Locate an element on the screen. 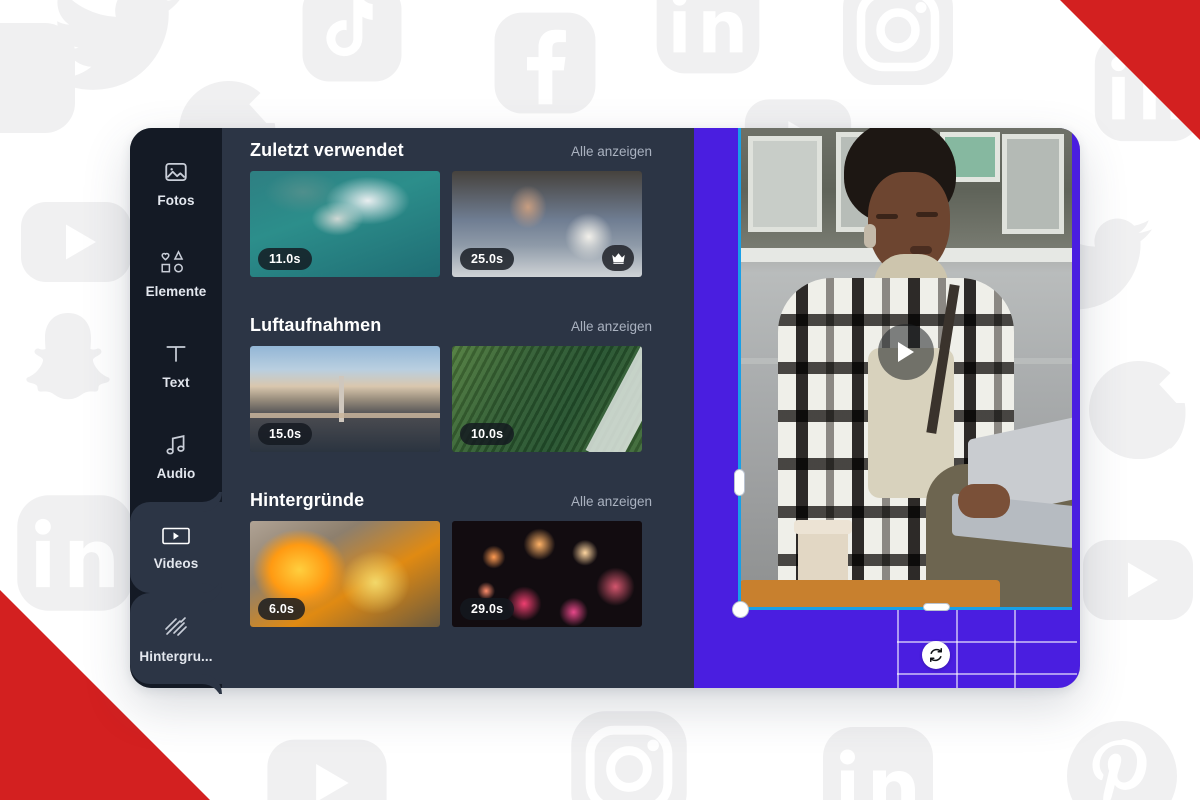 The width and height of the screenshot is (1200, 800). section-title: Zuletzt verwendet is located at coordinates (327, 150).